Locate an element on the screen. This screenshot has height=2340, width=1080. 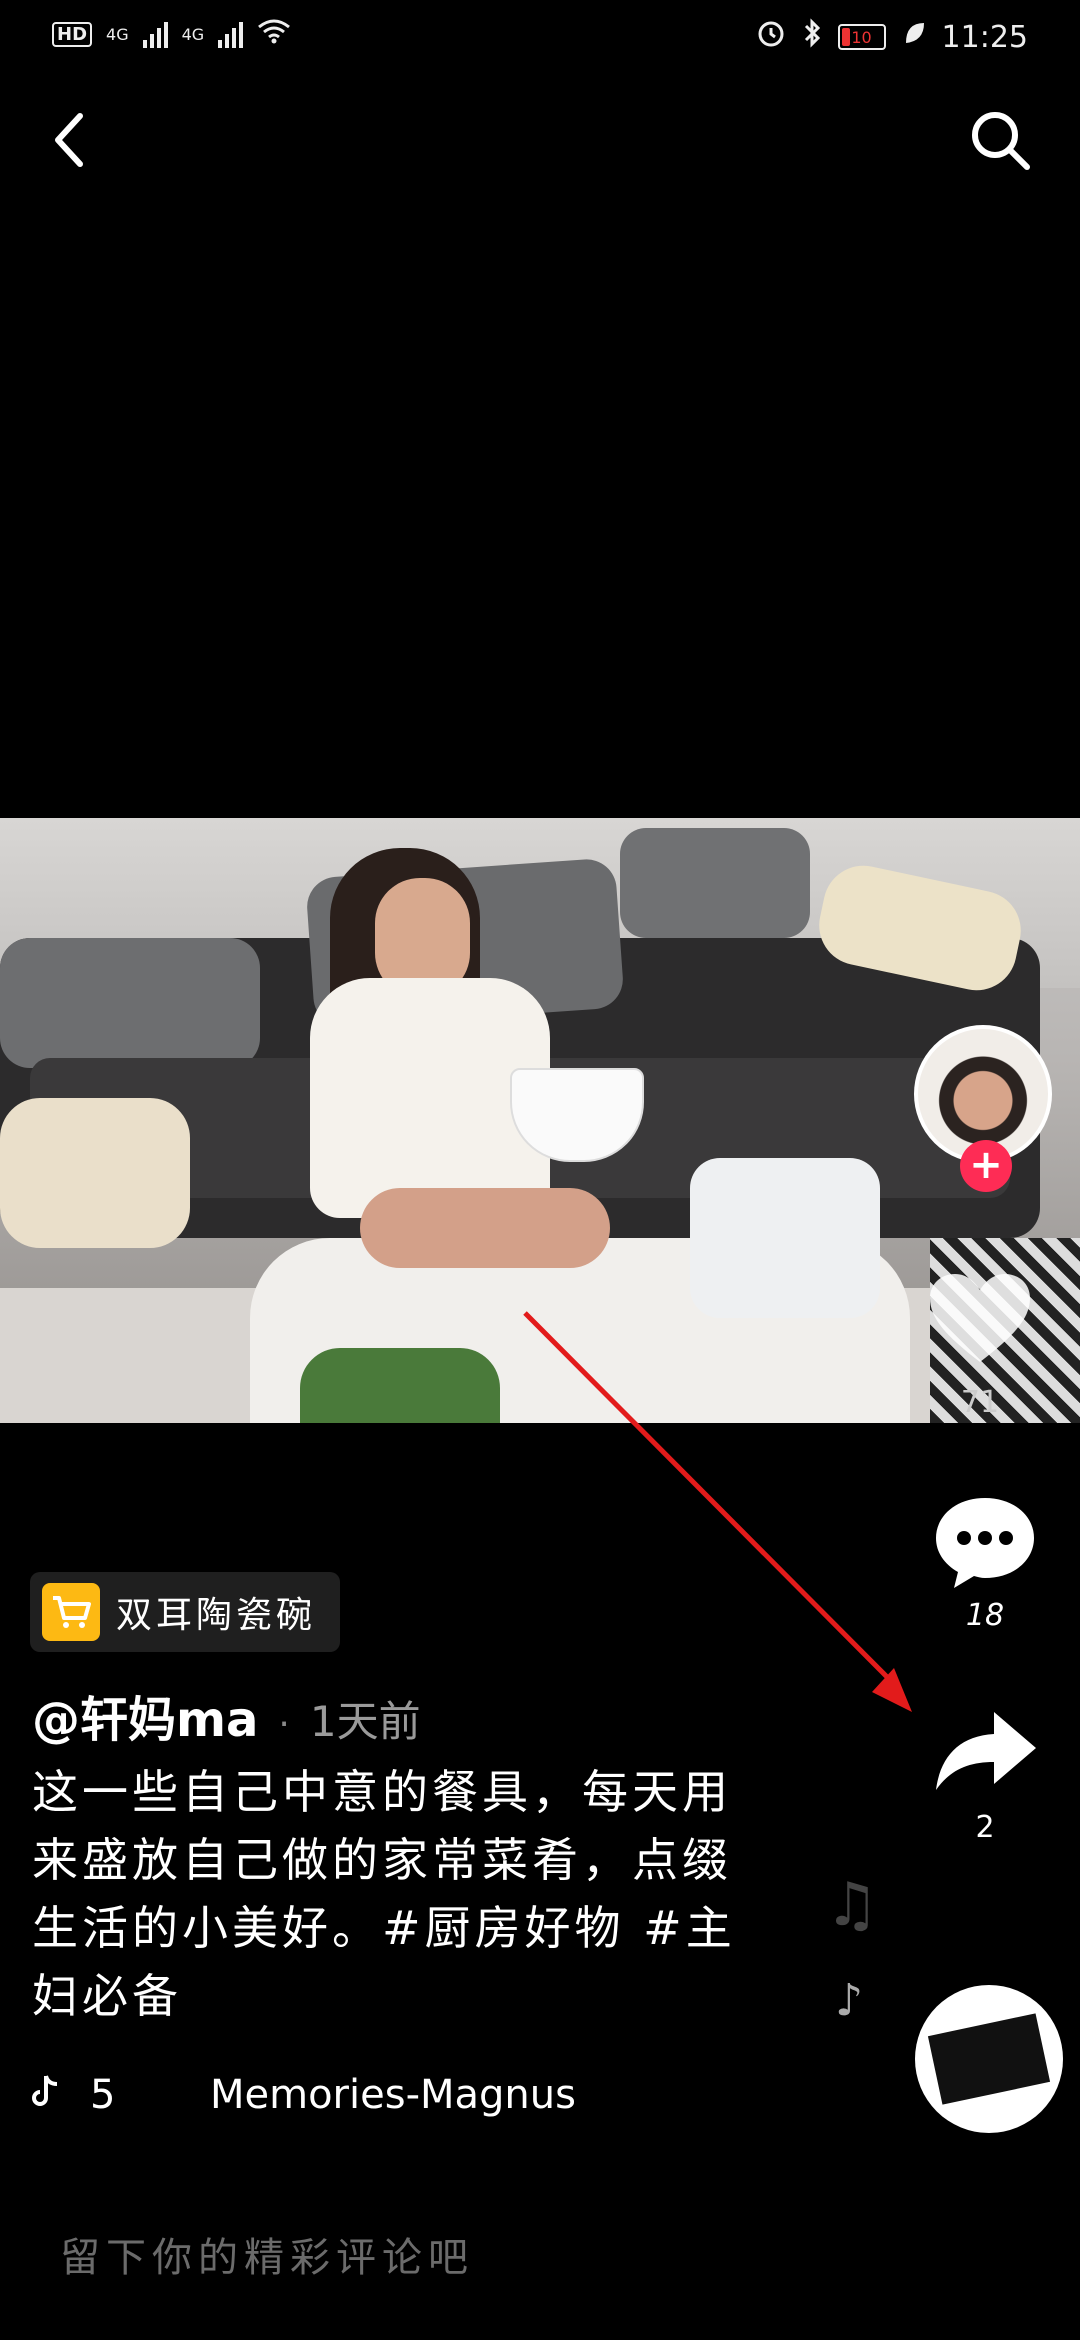
back-button is located at coordinates (70, 140).